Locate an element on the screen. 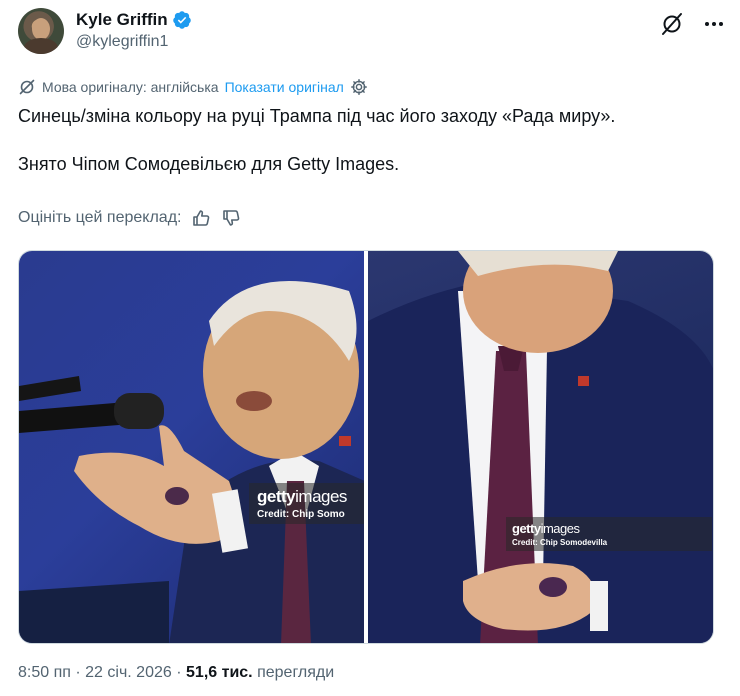  getty-watermark: gettyimages Credit: Chip Somo is located at coordinates (306, 503).